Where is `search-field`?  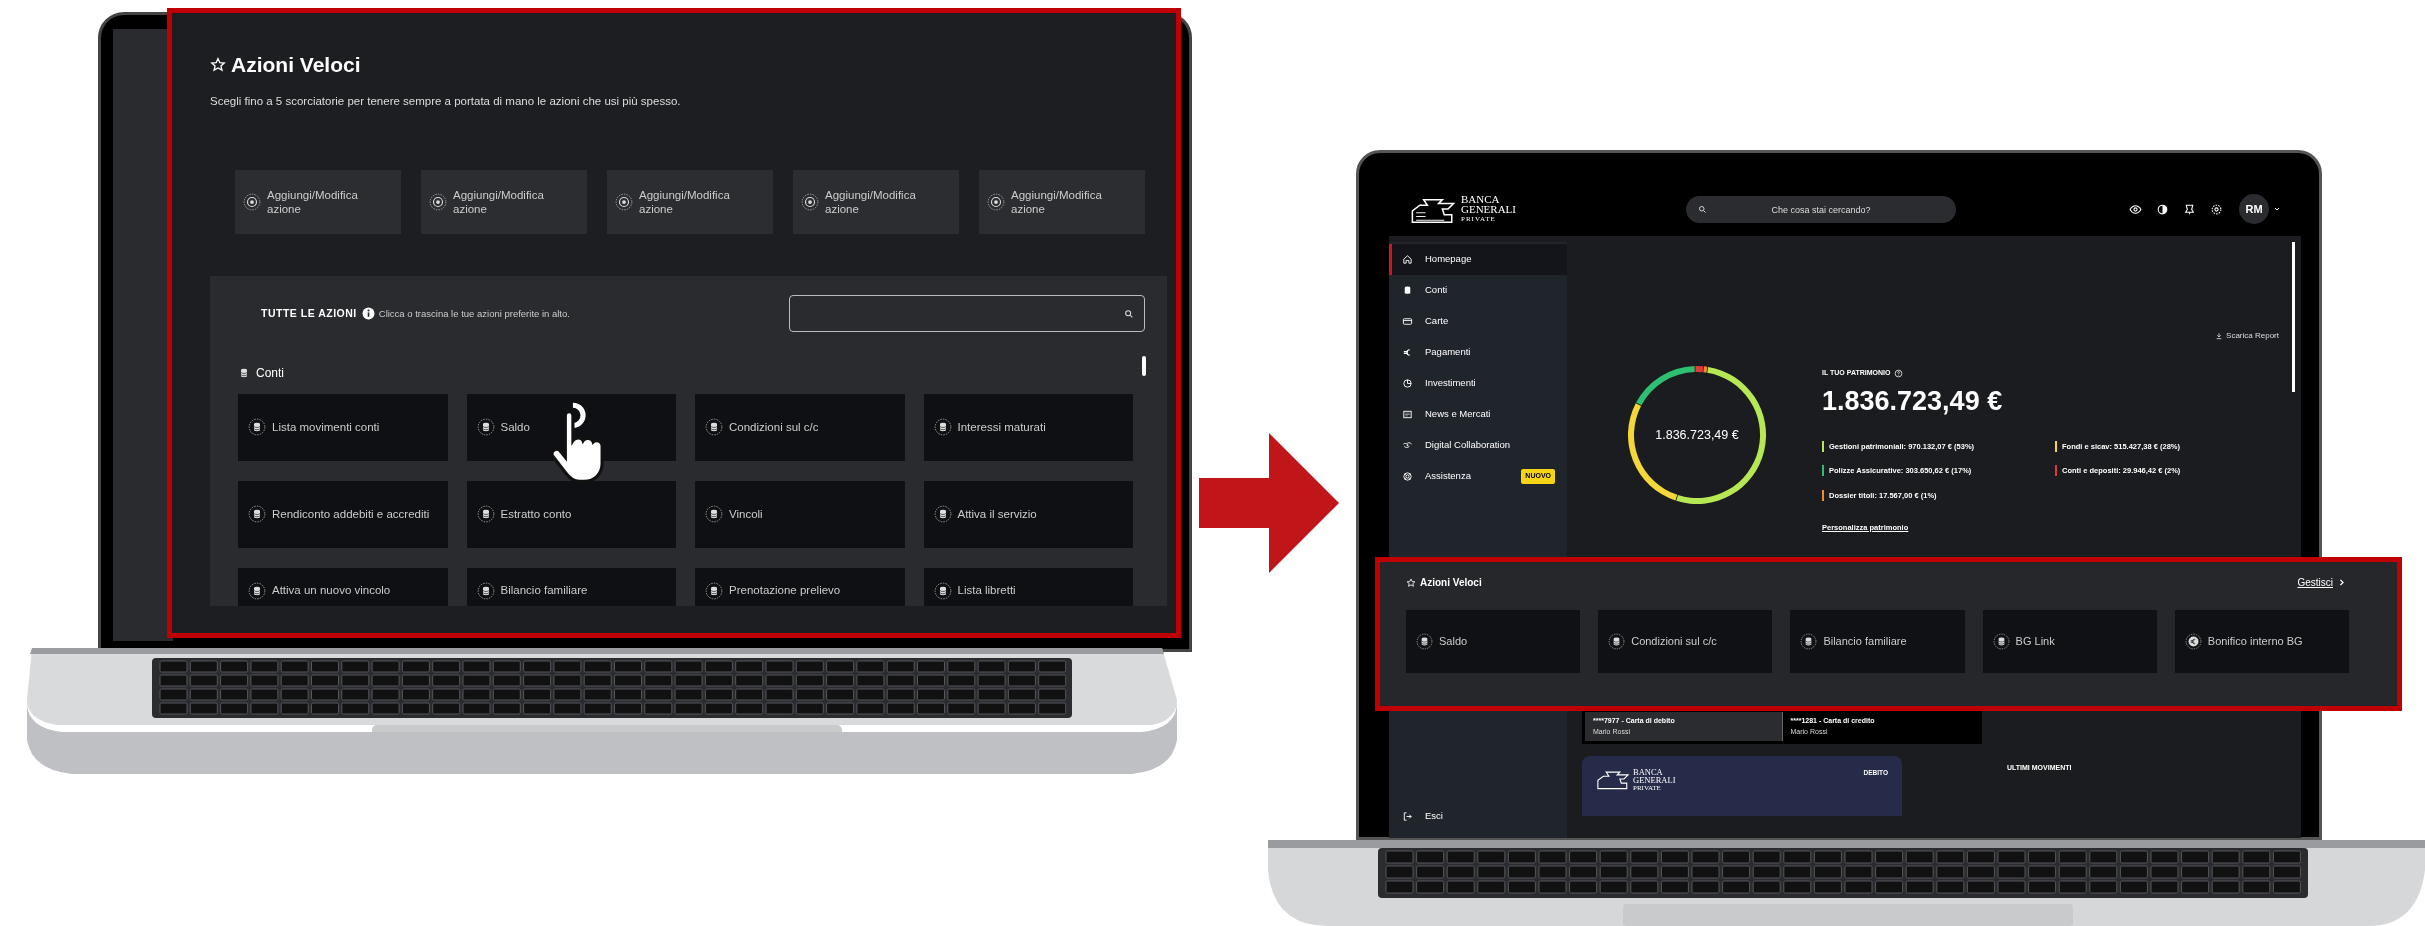 search-field is located at coordinates (967, 314).